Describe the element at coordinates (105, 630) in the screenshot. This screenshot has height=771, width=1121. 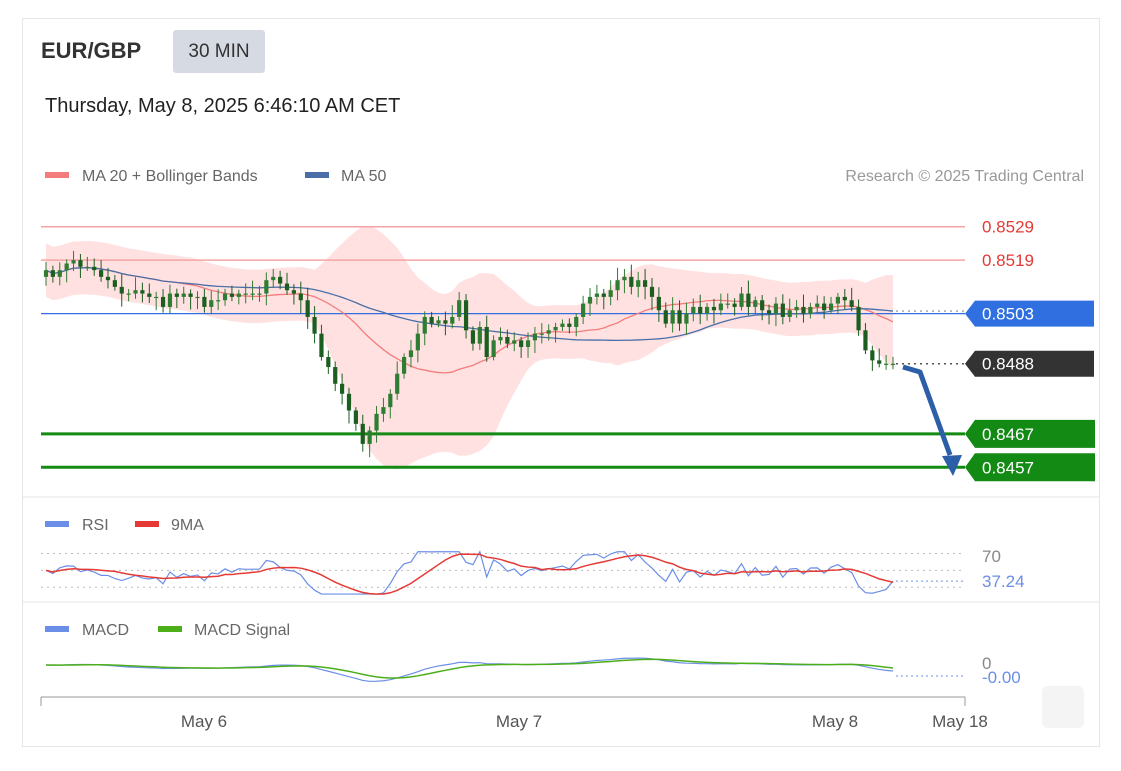
I see `macd-legend-label: MACD` at that location.